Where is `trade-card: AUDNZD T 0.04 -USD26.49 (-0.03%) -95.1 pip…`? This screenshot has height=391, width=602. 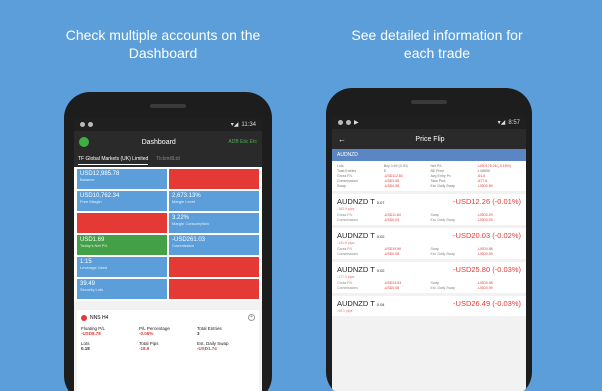
trade-card: AUDNZD T 0.04 -USD26.49 (-0.03%) -95.1 pip… is located at coordinates (429, 306).